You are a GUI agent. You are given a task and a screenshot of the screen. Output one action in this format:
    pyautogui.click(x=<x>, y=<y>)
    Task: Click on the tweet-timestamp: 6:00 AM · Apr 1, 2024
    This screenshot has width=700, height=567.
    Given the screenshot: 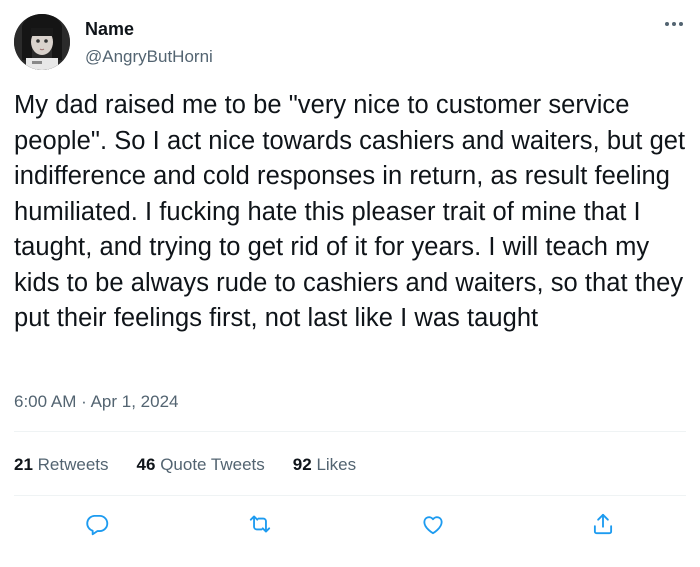 What is the action you would take?
    pyautogui.click(x=96, y=402)
    